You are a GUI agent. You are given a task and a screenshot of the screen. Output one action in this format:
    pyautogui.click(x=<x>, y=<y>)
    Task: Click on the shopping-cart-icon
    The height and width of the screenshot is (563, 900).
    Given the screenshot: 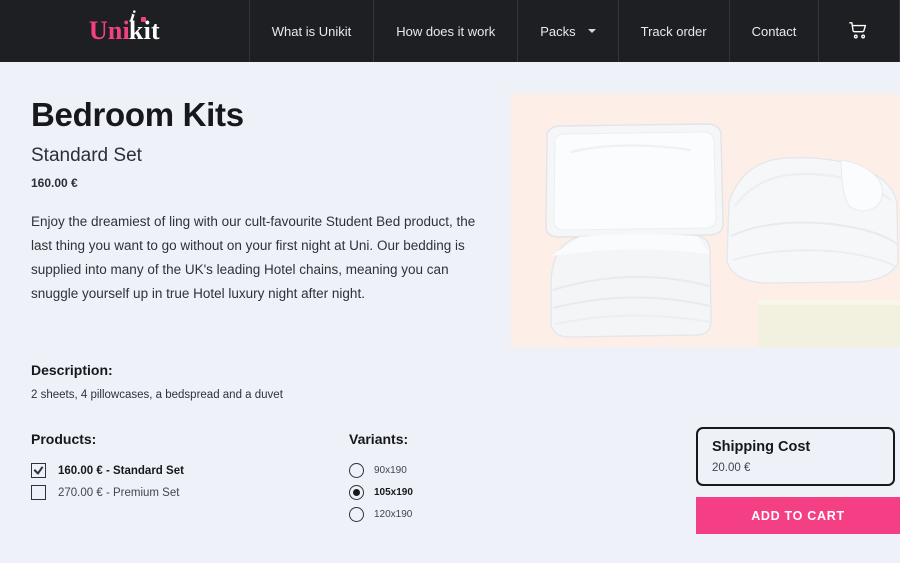 What is the action you would take?
    pyautogui.click(x=858, y=30)
    